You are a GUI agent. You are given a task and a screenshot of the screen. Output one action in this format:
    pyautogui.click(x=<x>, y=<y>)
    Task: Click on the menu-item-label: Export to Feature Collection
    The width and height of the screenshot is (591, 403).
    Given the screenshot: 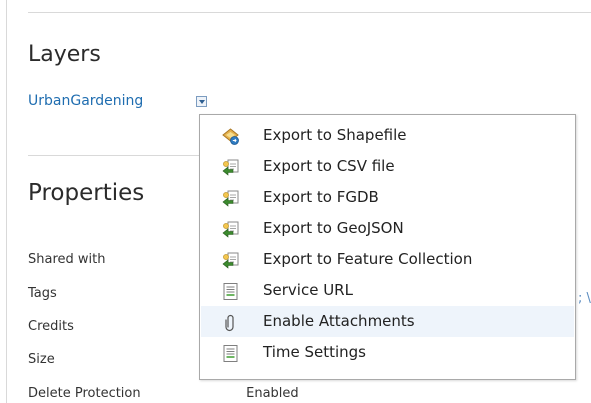 What is the action you would take?
    pyautogui.click(x=368, y=259)
    